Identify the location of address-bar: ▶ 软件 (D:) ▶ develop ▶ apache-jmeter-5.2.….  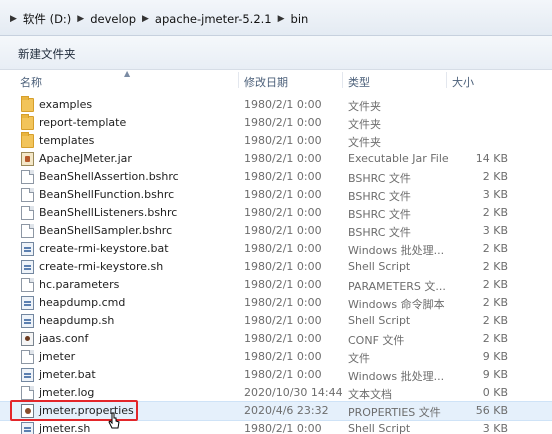
(276, 18).